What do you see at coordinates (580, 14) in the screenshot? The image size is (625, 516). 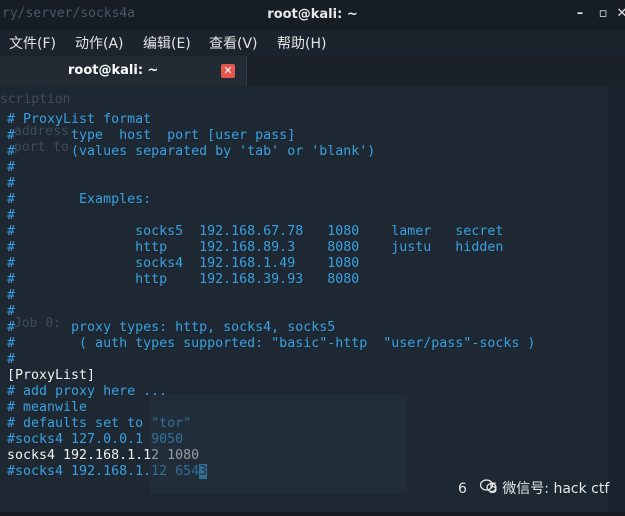 I see `minimize-icon: –` at bounding box center [580, 14].